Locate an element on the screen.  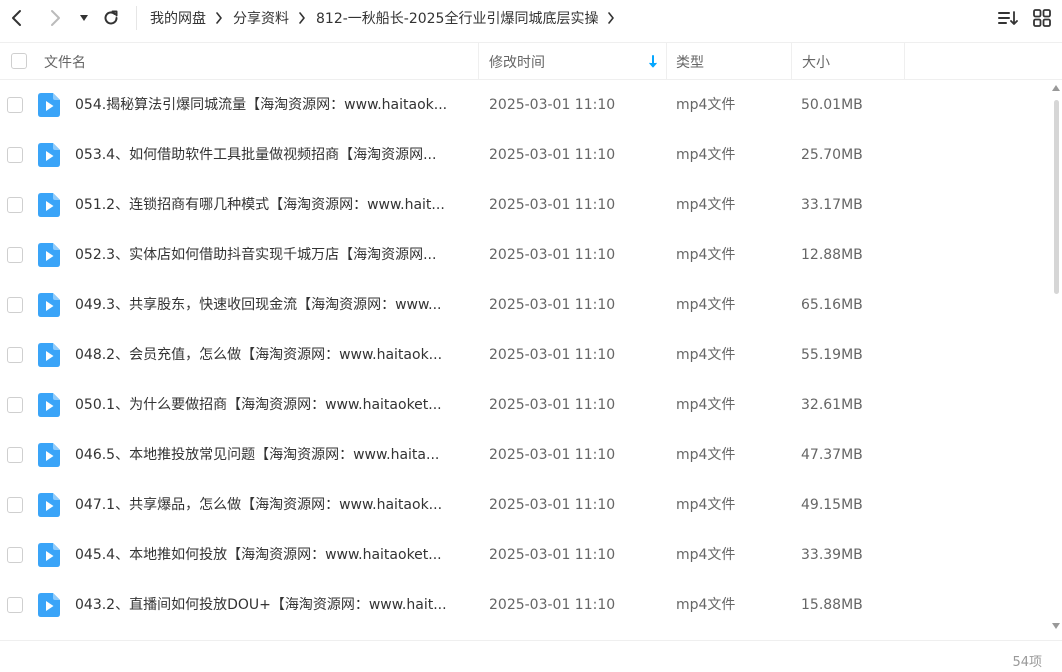
refresh-button is located at coordinates (111, 18).